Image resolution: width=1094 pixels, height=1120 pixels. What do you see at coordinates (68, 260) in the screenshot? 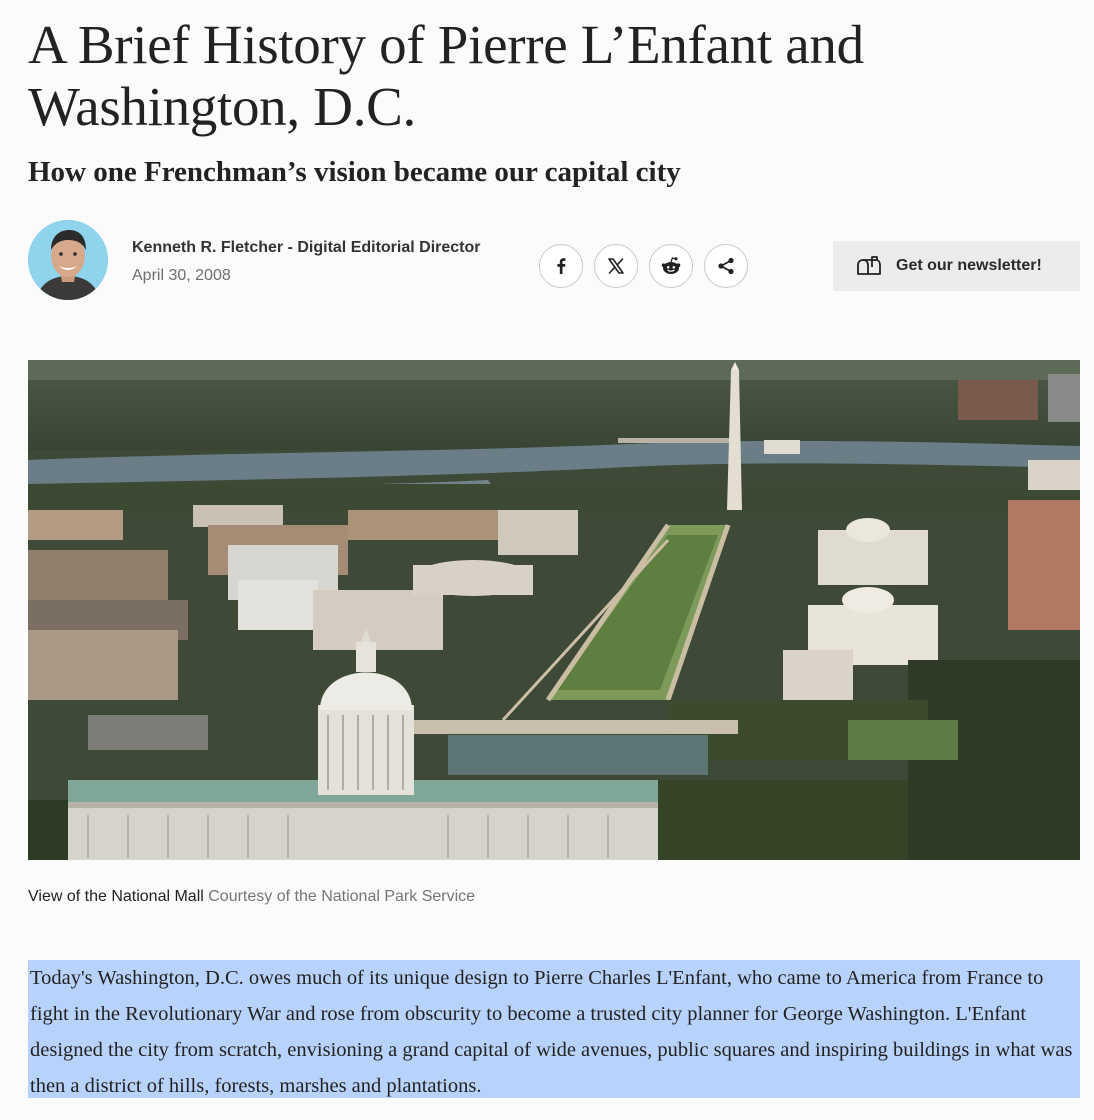
I see `author-avatar` at bounding box center [68, 260].